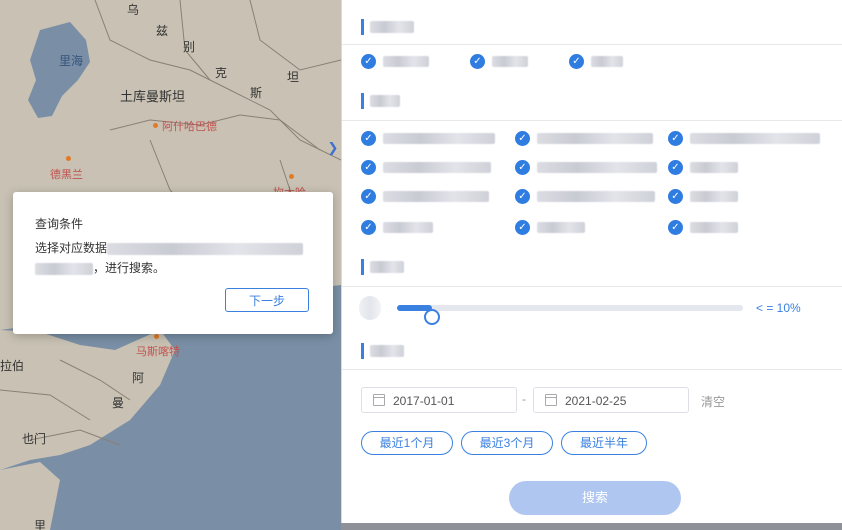 The image size is (842, 530). Describe the element at coordinates (34, 439) in the screenshot. I see `map-label-yemen: 也门` at that location.